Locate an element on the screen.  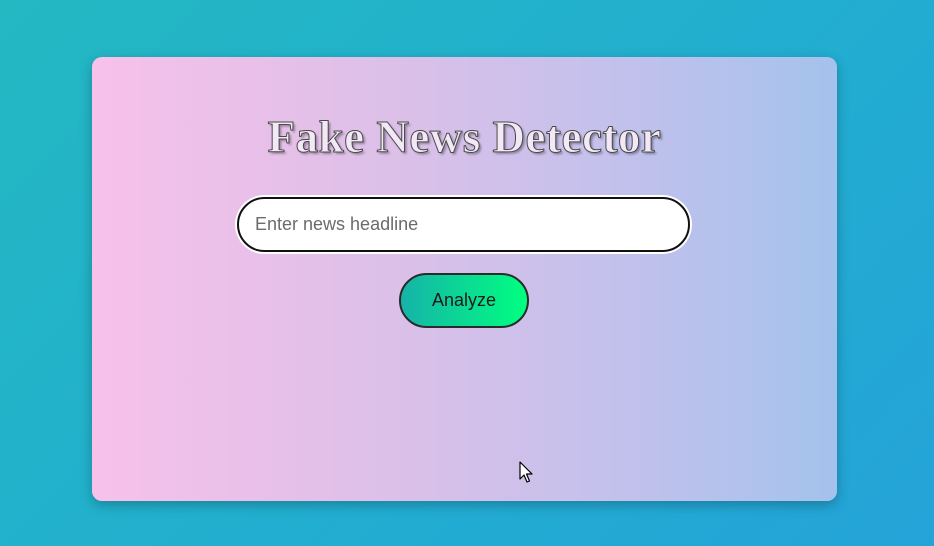
page-title: Fake News Detector is located at coordinates (464, 137).